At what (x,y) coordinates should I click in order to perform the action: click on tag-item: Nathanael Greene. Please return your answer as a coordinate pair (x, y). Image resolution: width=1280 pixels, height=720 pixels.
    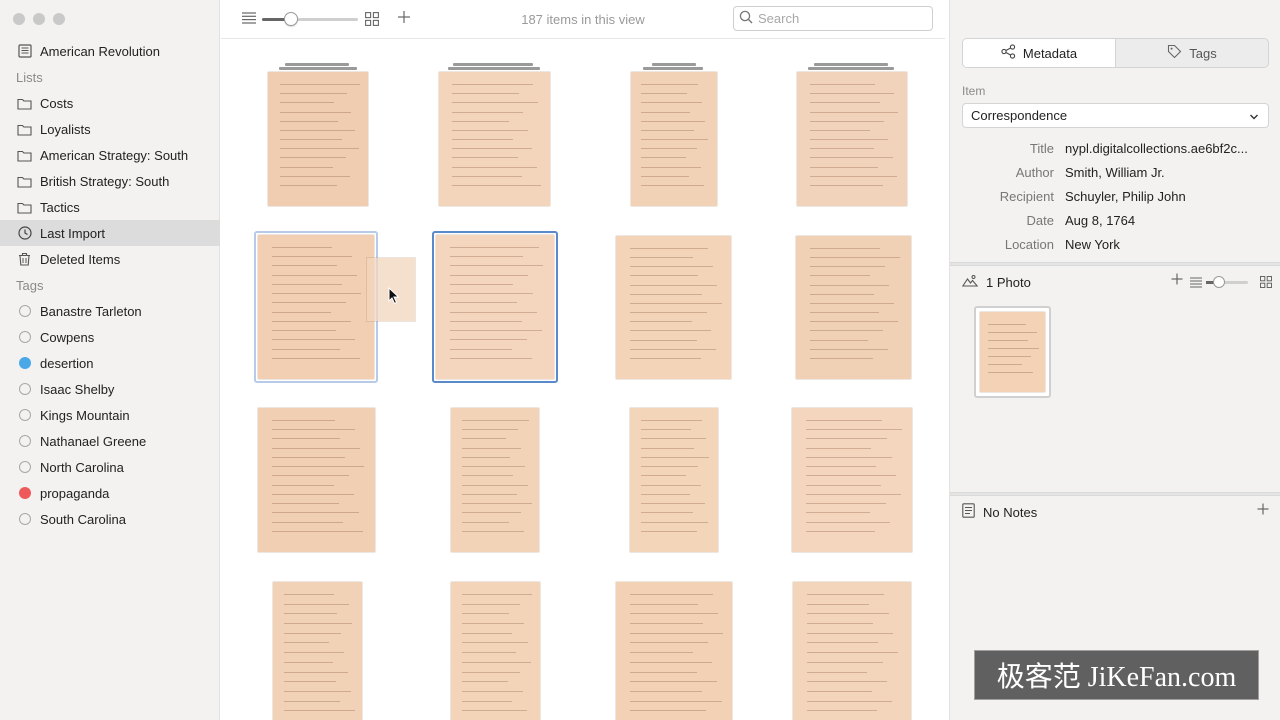
    Looking at the image, I should click on (110, 441).